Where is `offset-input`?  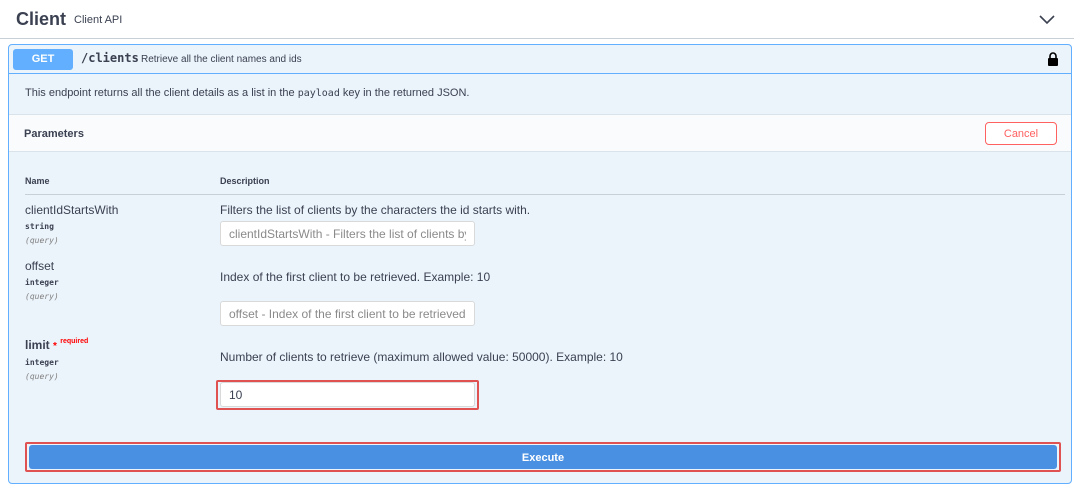
offset-input is located at coordinates (347, 313).